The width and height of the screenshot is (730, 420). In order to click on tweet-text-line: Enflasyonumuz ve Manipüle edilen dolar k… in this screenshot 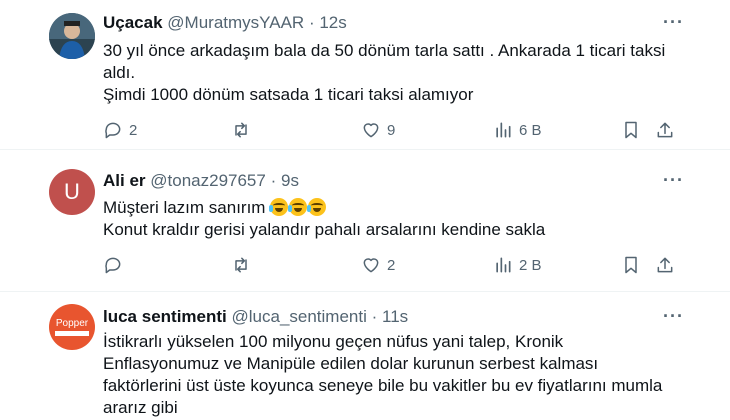, I will do `click(351, 363)`.